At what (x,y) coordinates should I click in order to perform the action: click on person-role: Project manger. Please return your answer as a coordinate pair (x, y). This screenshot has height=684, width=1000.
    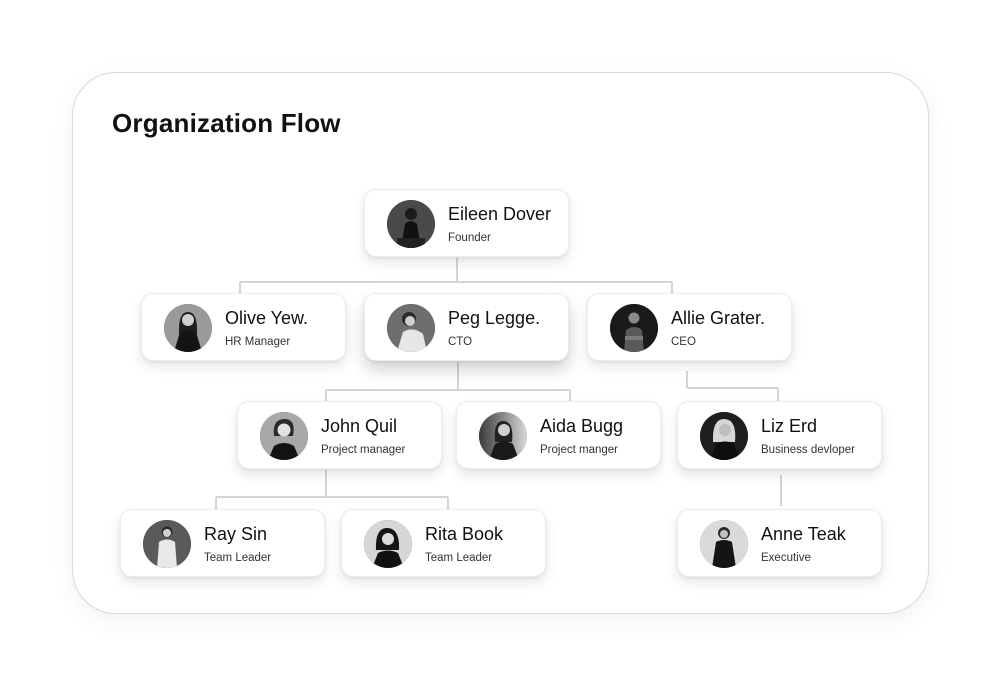
    Looking at the image, I should click on (579, 450).